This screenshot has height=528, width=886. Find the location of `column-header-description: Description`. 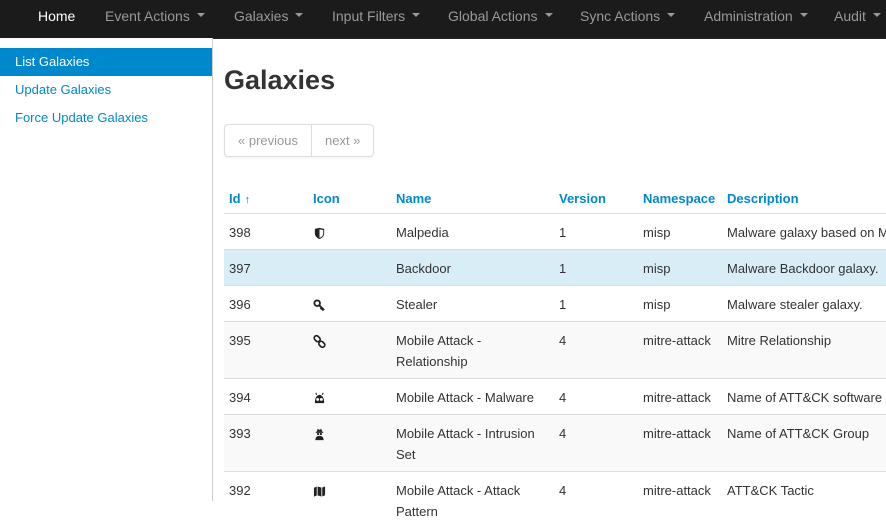

column-header-description: Description is located at coordinates (804, 198).